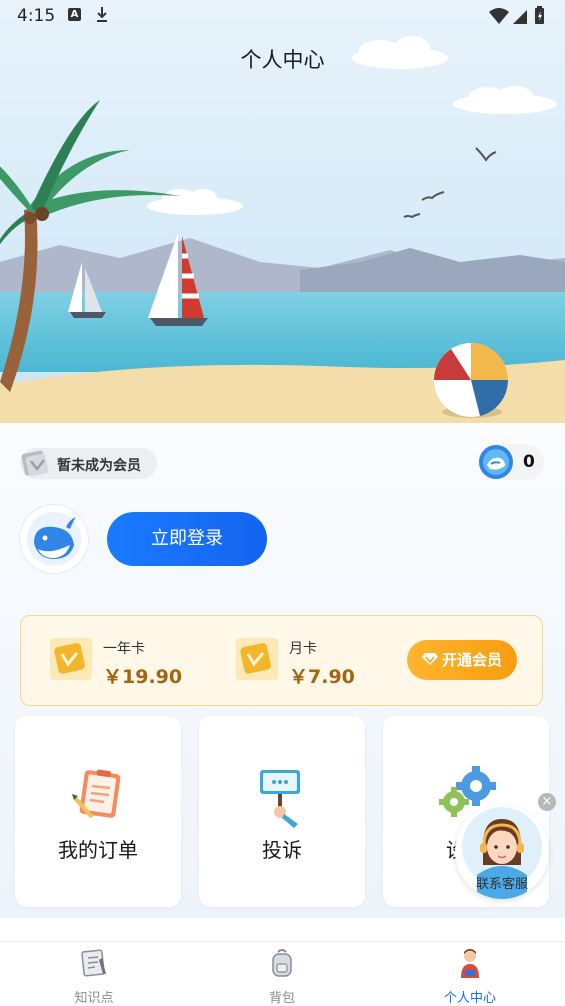  What do you see at coordinates (74, 14) in the screenshot?
I see `a-notification-icon: A` at bounding box center [74, 14].